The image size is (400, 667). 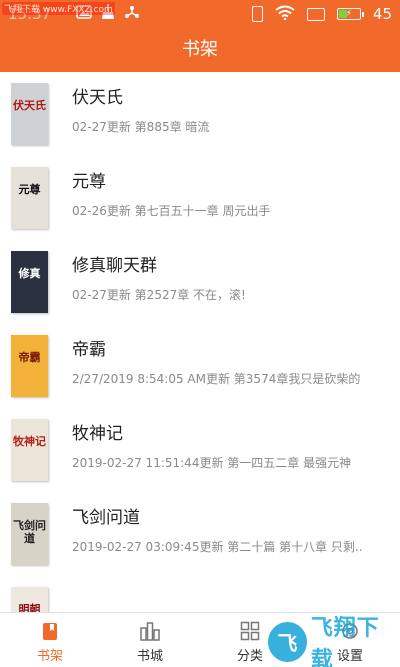 I want to click on book-title: 牧神记, so click(x=97, y=434).